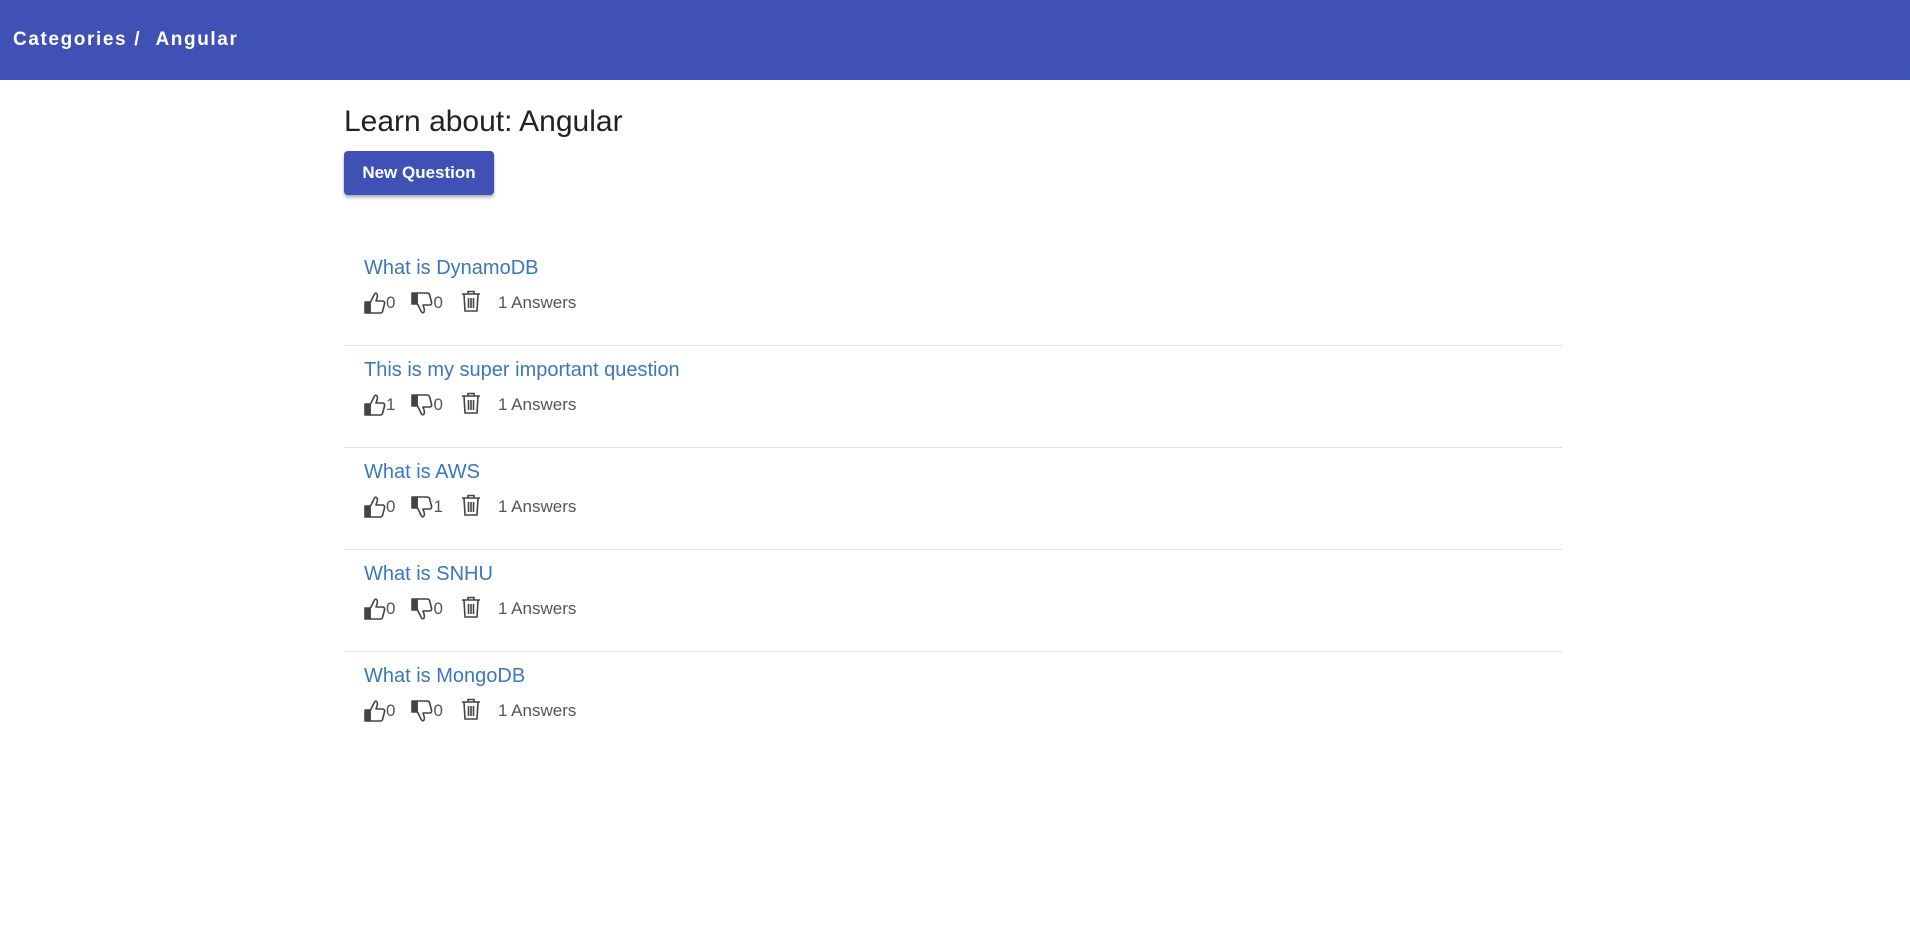 The height and width of the screenshot is (938, 1910). I want to click on question-link: What is AWS, so click(963, 472).